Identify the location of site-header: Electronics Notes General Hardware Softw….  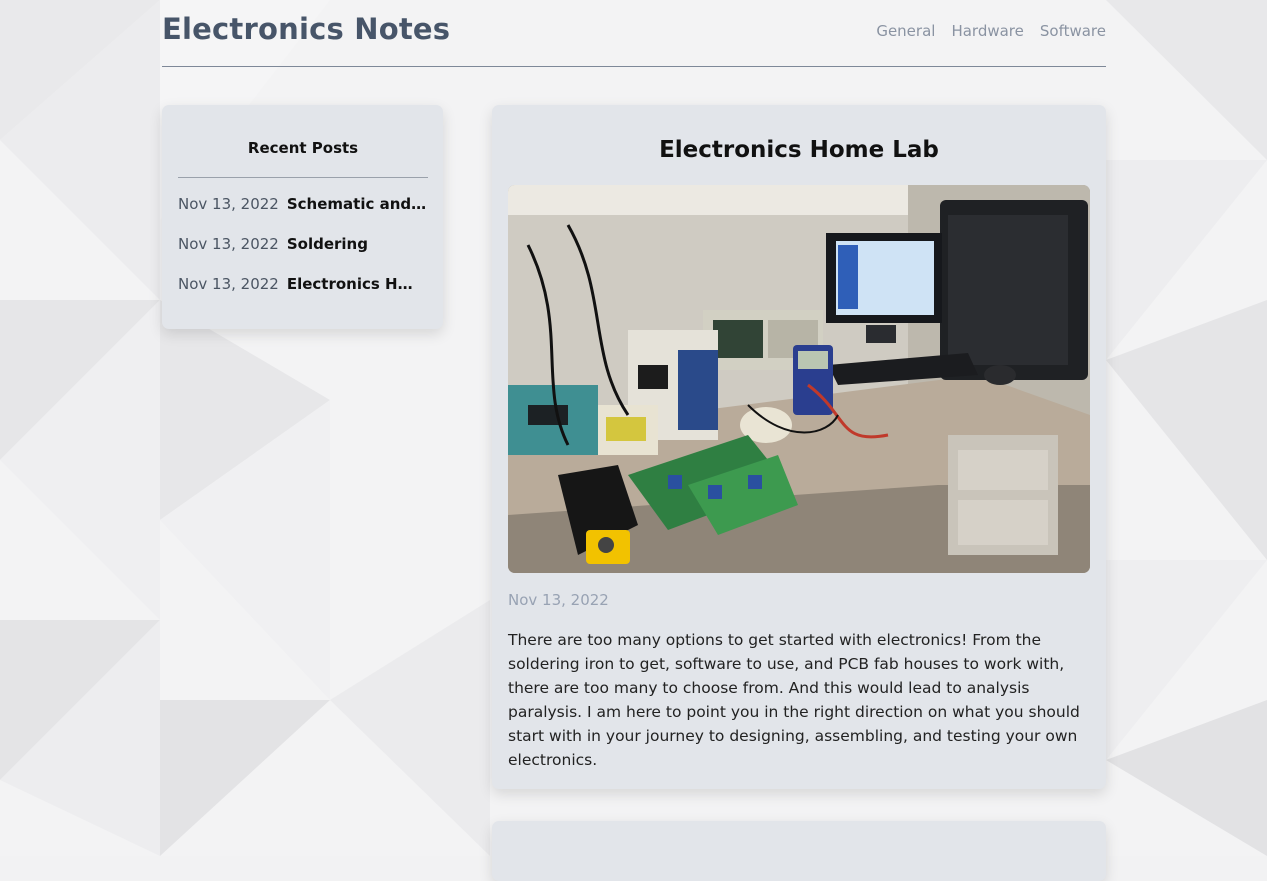
(634, 33).